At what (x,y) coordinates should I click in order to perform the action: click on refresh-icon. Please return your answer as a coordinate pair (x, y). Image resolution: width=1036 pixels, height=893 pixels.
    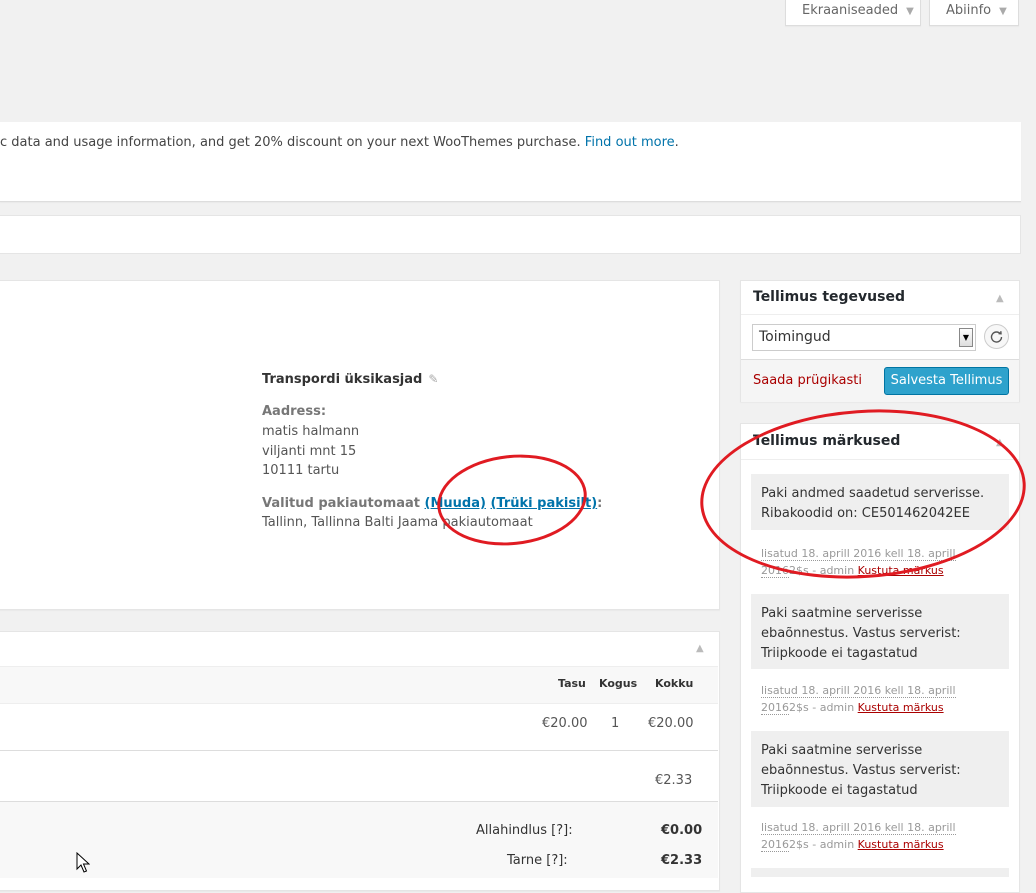
    Looking at the image, I should click on (996, 337).